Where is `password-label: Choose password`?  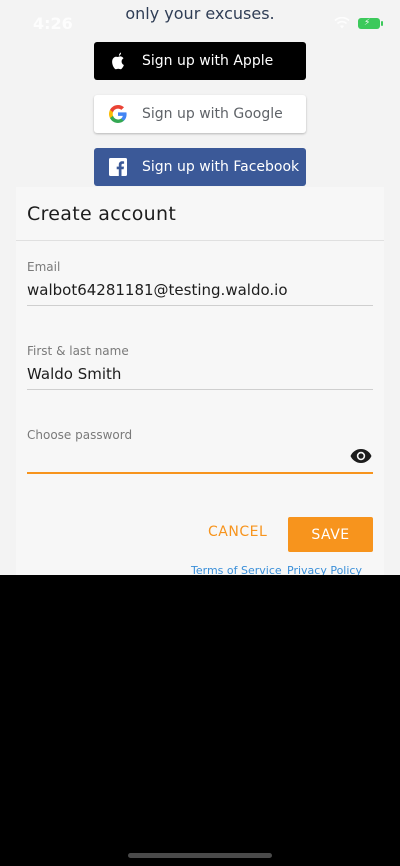 password-label: Choose password is located at coordinates (80, 435).